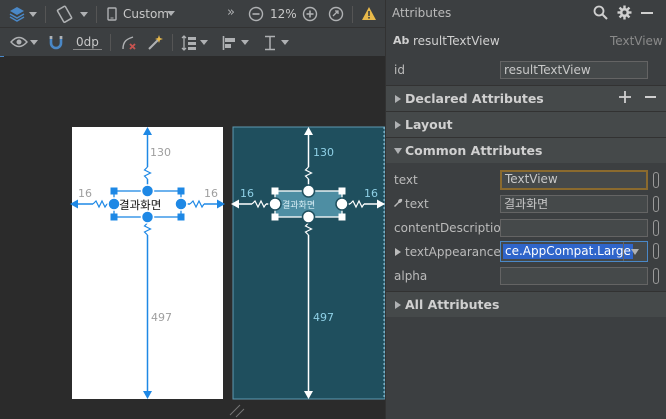 The width and height of the screenshot is (666, 419). Describe the element at coordinates (85, 193) in the screenshot. I see `margin-left-label: 16` at that location.